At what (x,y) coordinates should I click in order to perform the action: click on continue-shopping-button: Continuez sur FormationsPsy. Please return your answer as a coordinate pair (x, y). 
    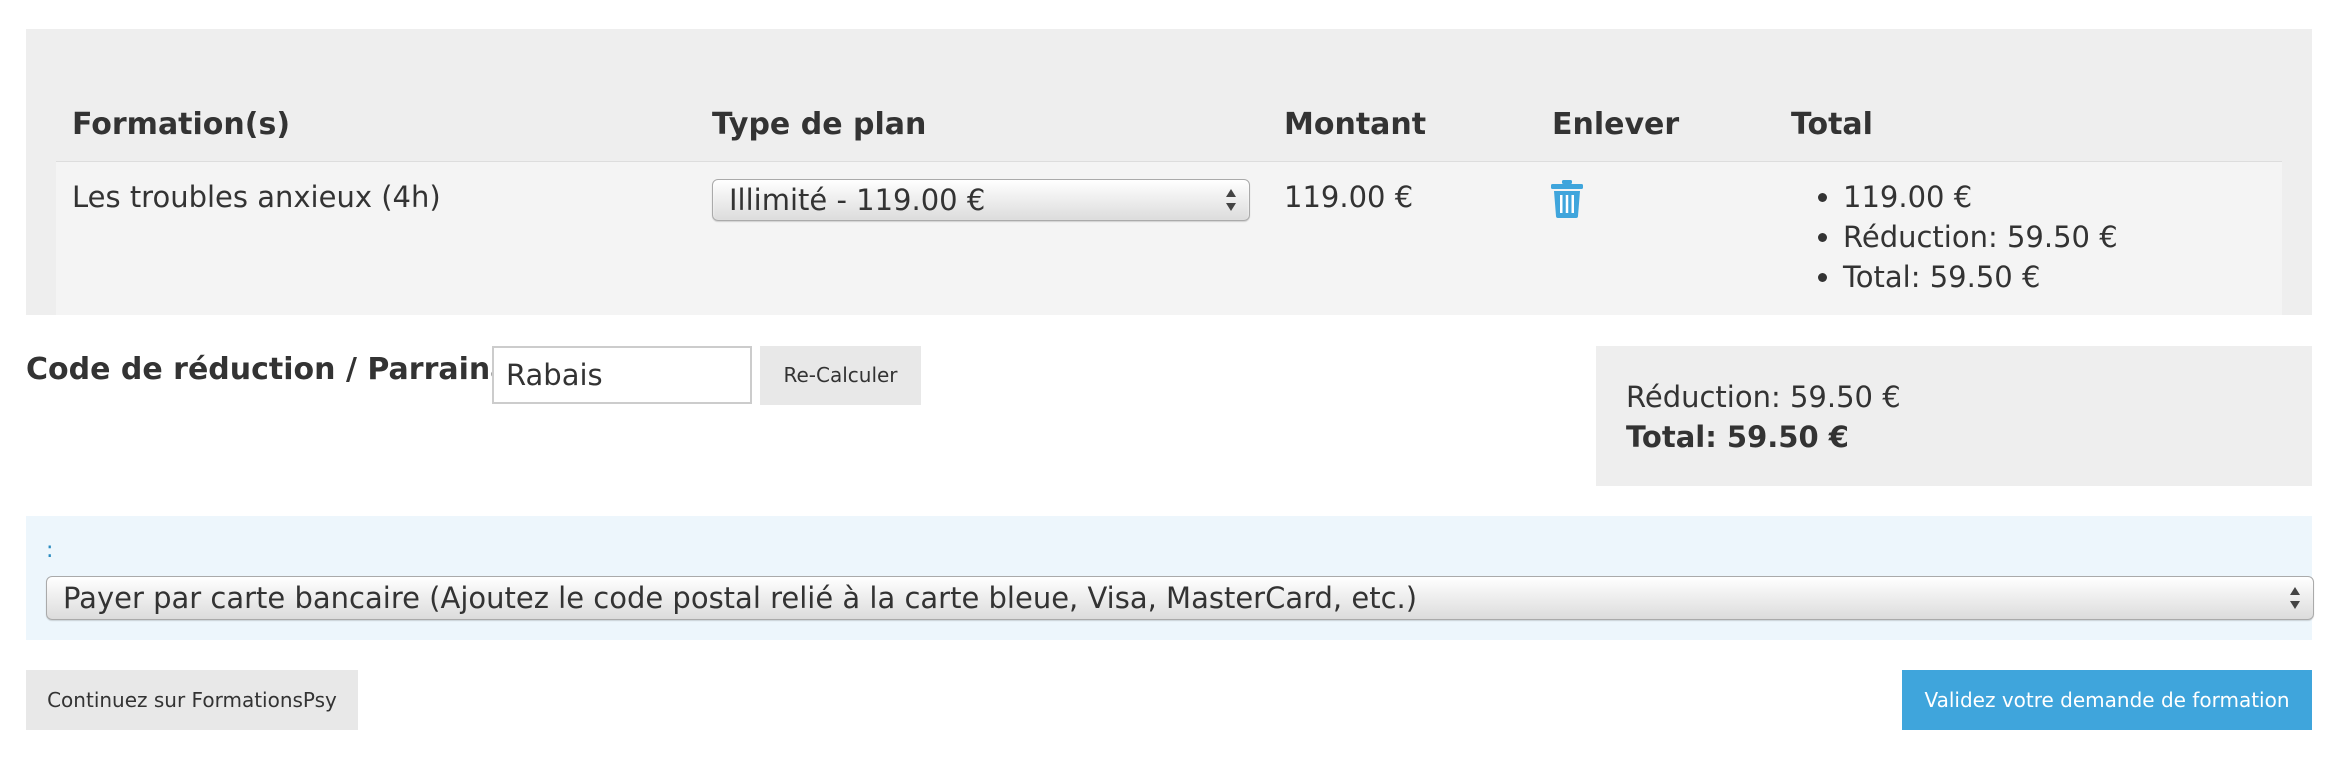
    Looking at the image, I should click on (192, 700).